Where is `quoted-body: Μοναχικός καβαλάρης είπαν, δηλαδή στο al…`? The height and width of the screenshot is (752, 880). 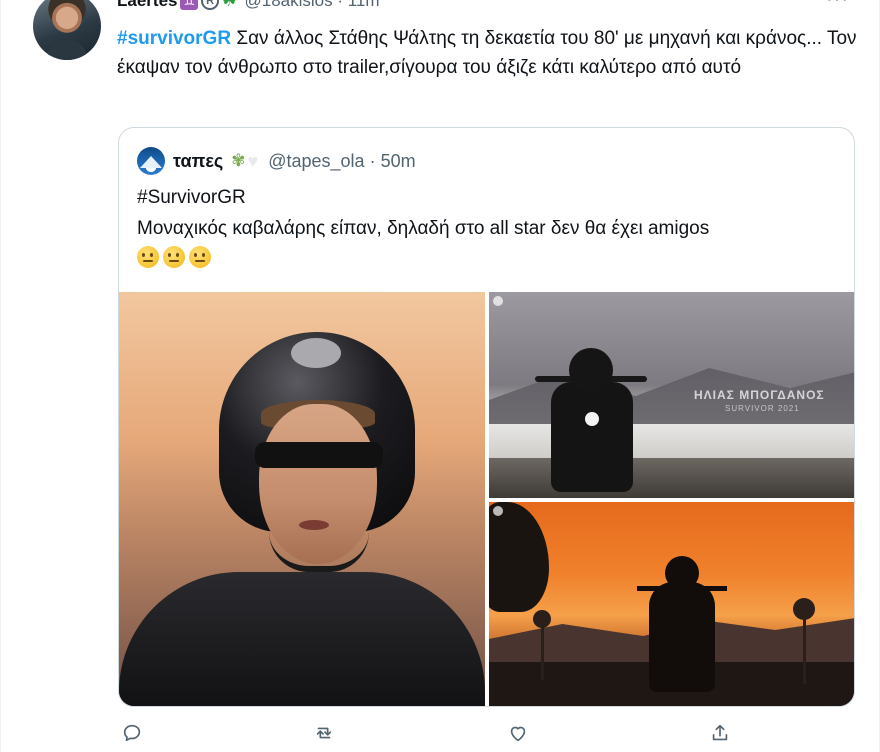
quoted-body: Μοναχικός καβαλάρης είπαν, δηλαδή στο al… is located at coordinates (423, 228).